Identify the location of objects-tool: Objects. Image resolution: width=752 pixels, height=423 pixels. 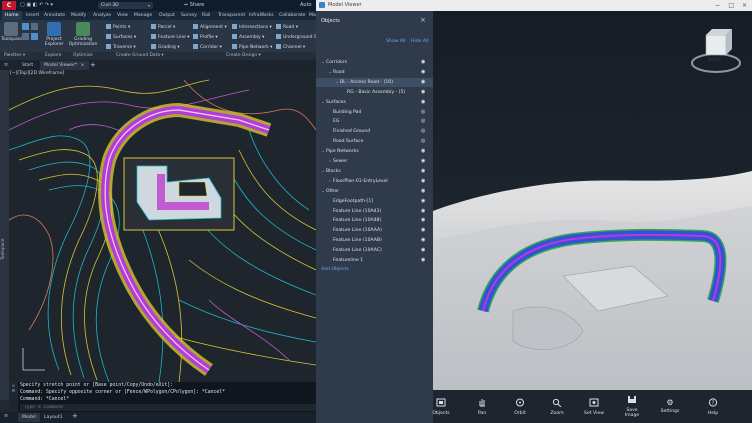
(441, 407).